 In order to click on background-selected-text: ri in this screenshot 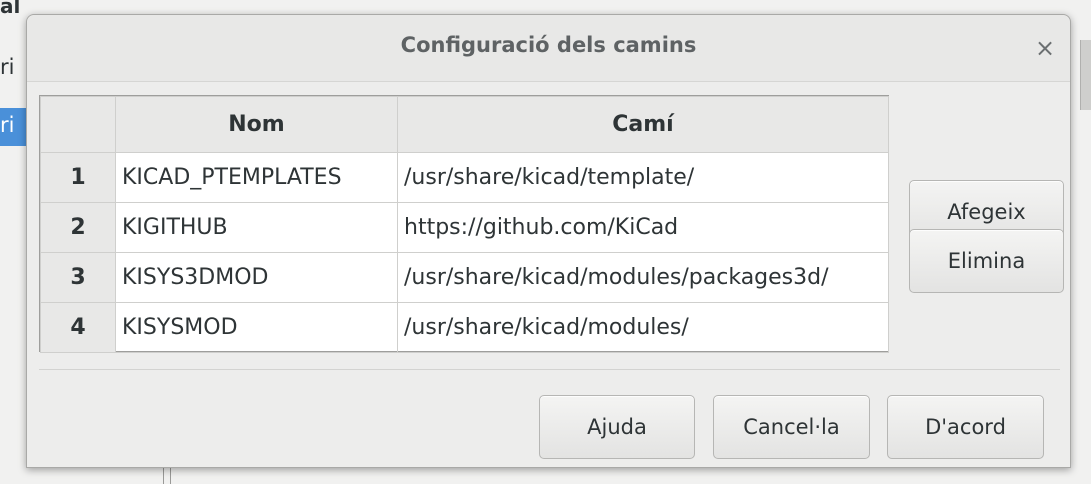, I will do `click(7, 125)`.